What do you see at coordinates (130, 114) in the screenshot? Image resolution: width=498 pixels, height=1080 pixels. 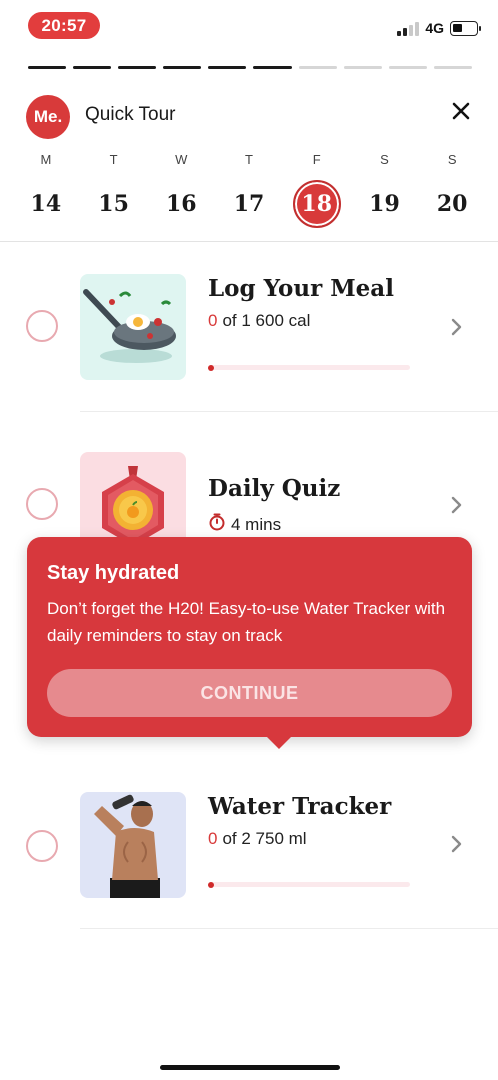 I see `page-title: Quick Tour` at bounding box center [130, 114].